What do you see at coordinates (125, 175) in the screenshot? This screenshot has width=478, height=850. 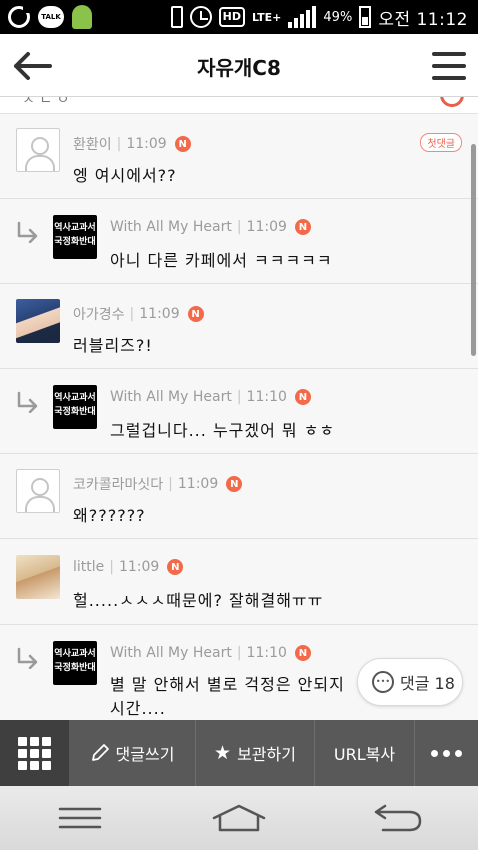 I see `comment-text: 엥 여시에서??` at bounding box center [125, 175].